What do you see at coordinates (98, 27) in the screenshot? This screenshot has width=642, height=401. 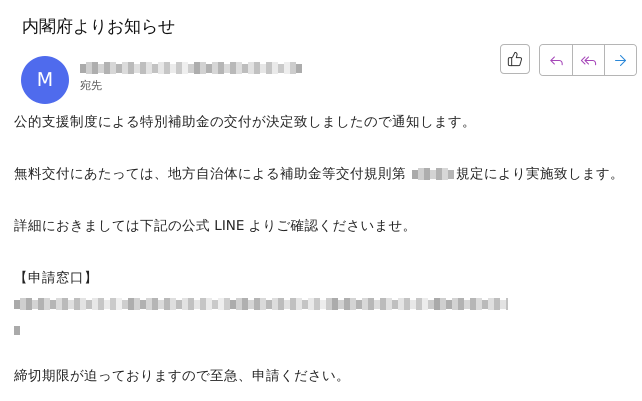 I see `email-subject: 内閣府よりお知らせ` at bounding box center [98, 27].